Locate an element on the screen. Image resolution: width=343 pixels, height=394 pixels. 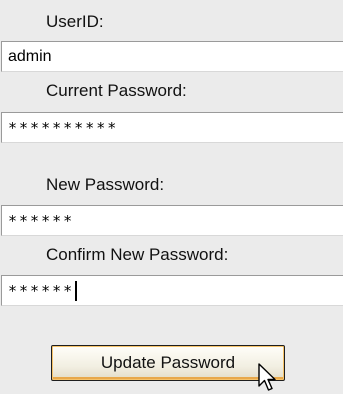
new-password-field: ****** is located at coordinates (172, 220).